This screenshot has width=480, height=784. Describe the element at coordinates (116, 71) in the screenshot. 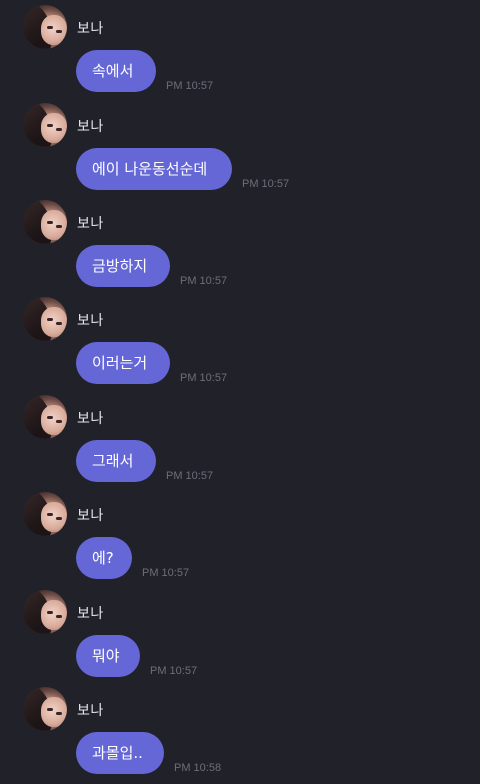

I see `message-bubble: 속에서` at that location.